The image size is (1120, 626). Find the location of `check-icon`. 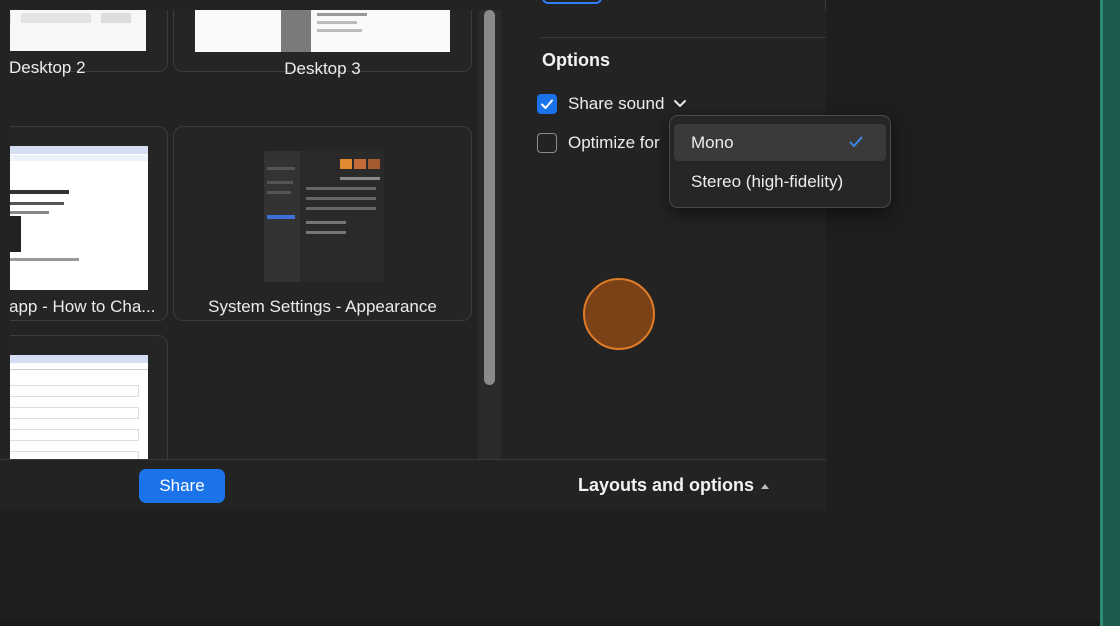

check-icon is located at coordinates (547, 104).